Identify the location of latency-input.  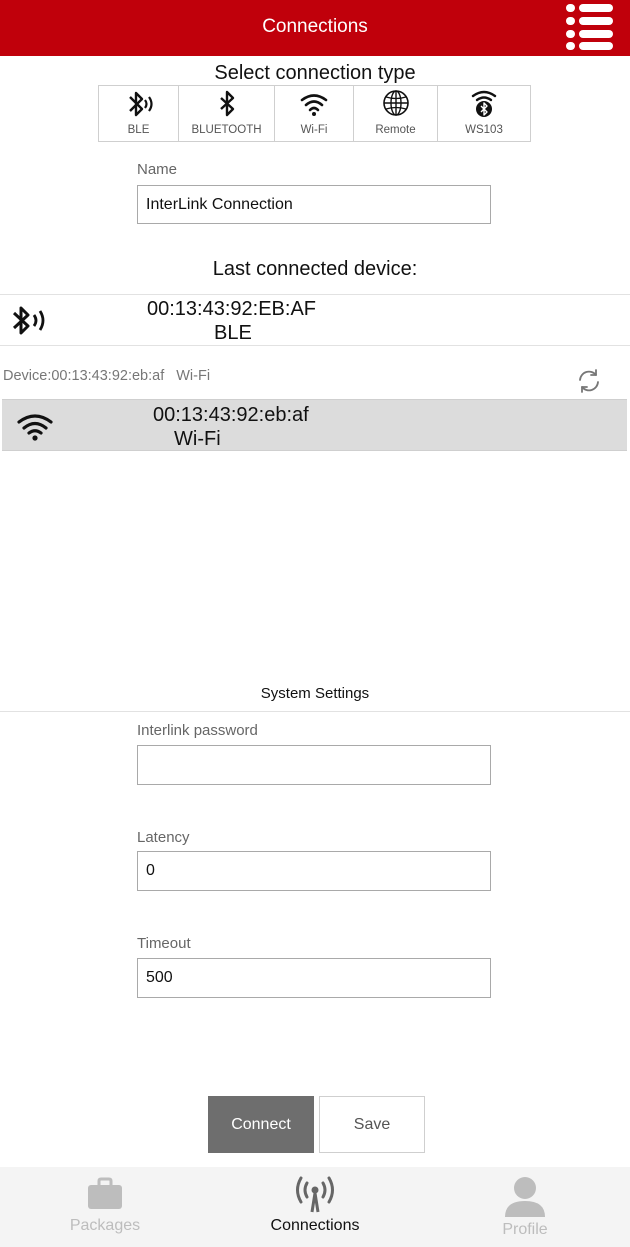
(314, 871).